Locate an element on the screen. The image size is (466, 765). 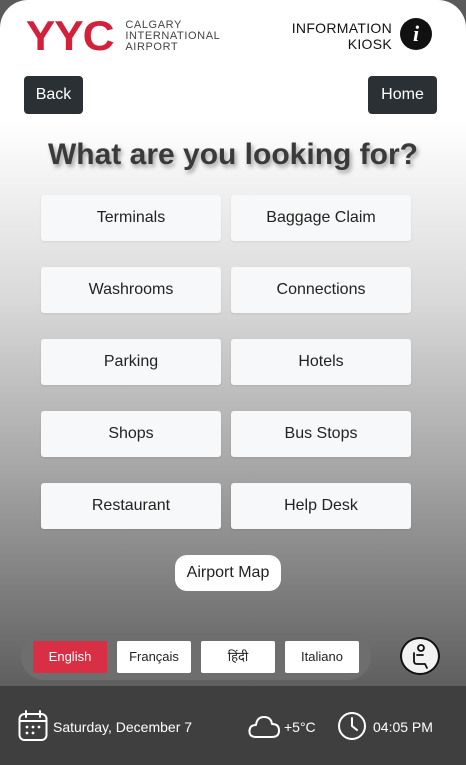
tile-baggage-claim: Baggage Claim is located at coordinates (321, 218).